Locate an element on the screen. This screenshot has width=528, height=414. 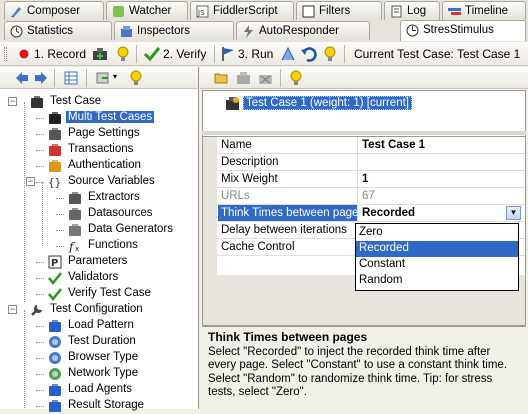
property-row: Name Test Case 1 is located at coordinates (364, 145).